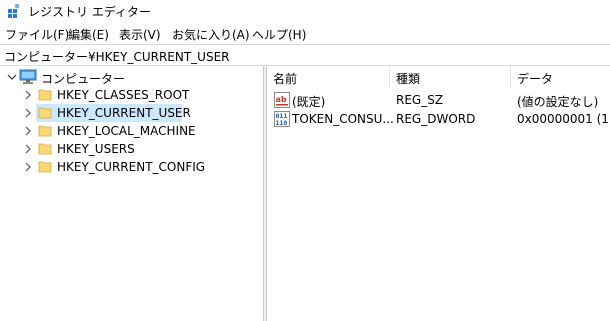 The image size is (610, 321). Describe the element at coordinates (558, 102) in the screenshot. I see `value-data: (値の設定なし)` at that location.